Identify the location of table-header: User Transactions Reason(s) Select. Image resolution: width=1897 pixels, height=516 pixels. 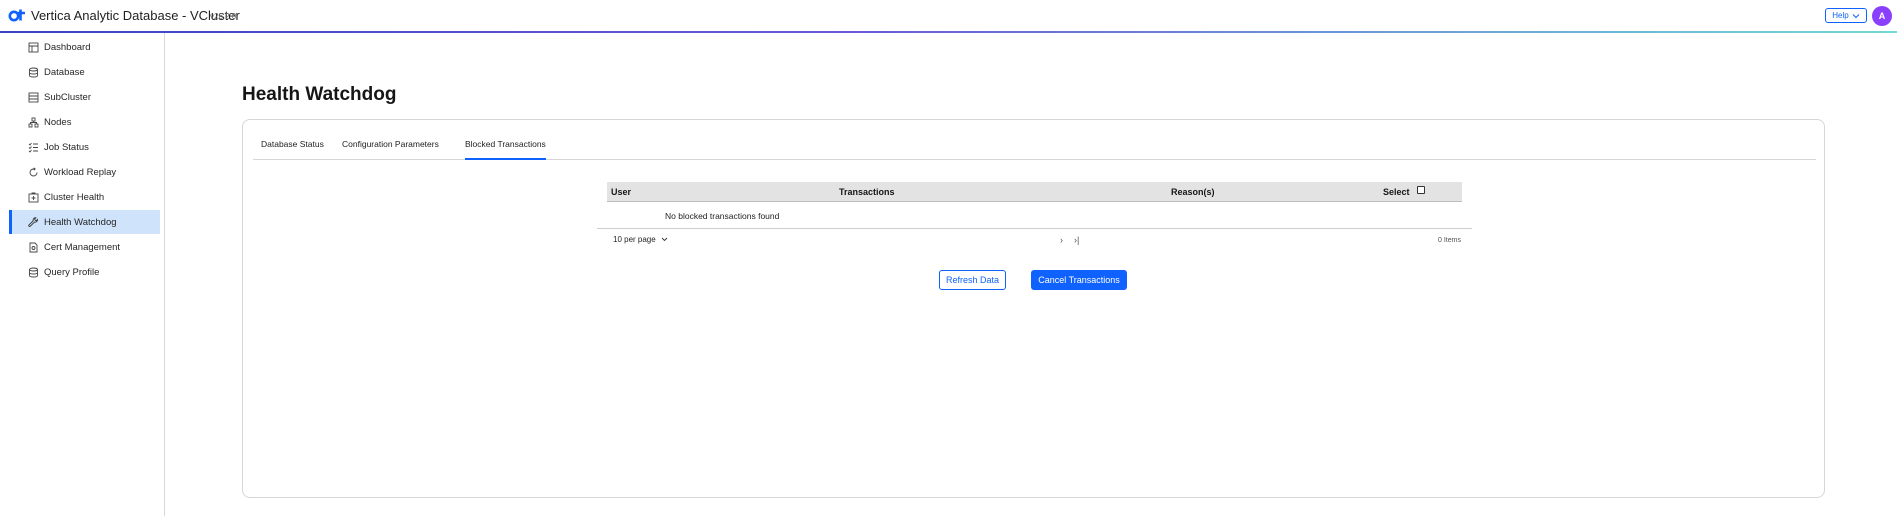
(1034, 192).